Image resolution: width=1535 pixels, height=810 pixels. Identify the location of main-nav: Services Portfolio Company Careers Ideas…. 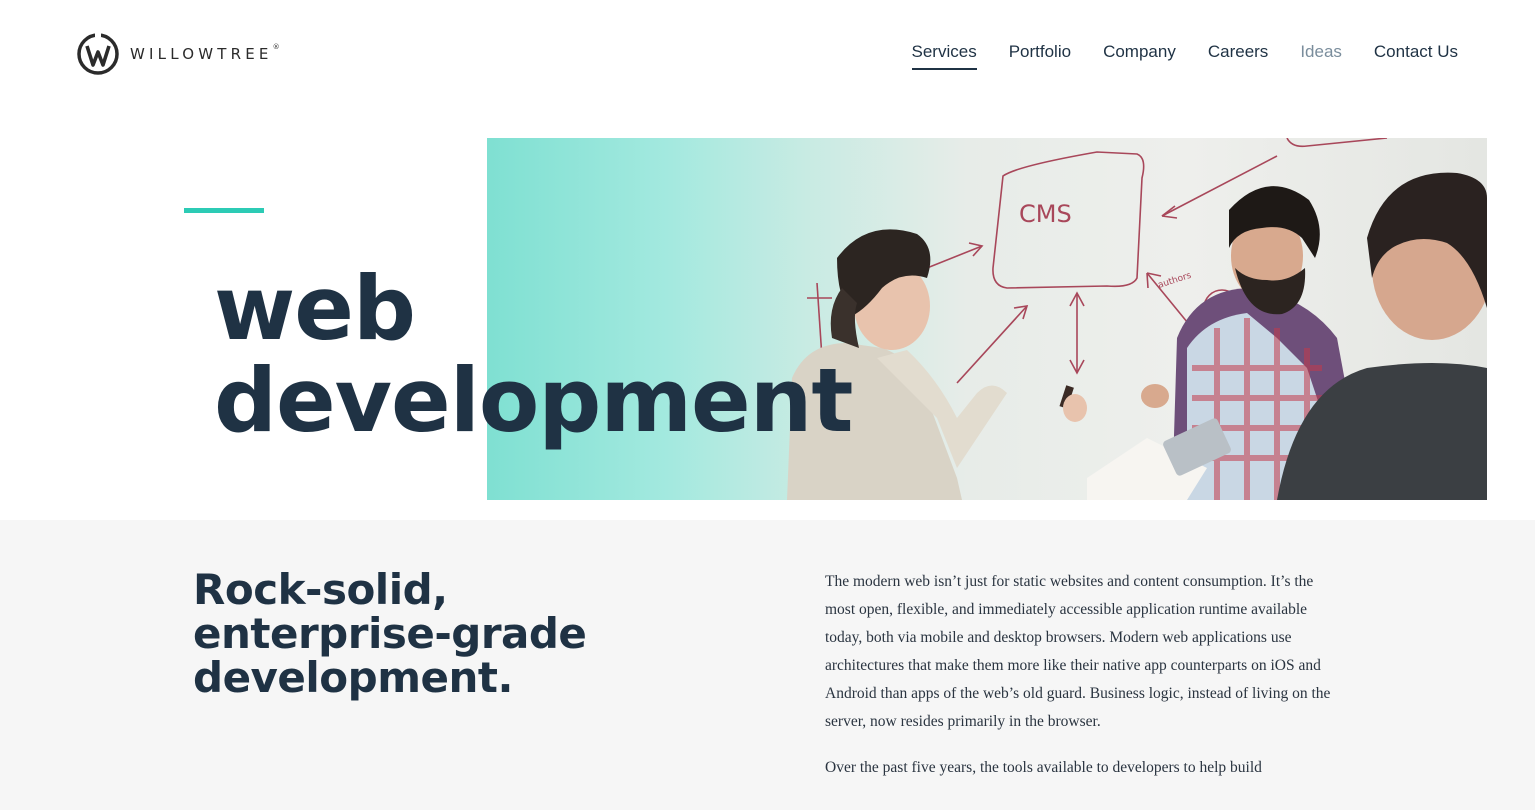
(1169, 56).